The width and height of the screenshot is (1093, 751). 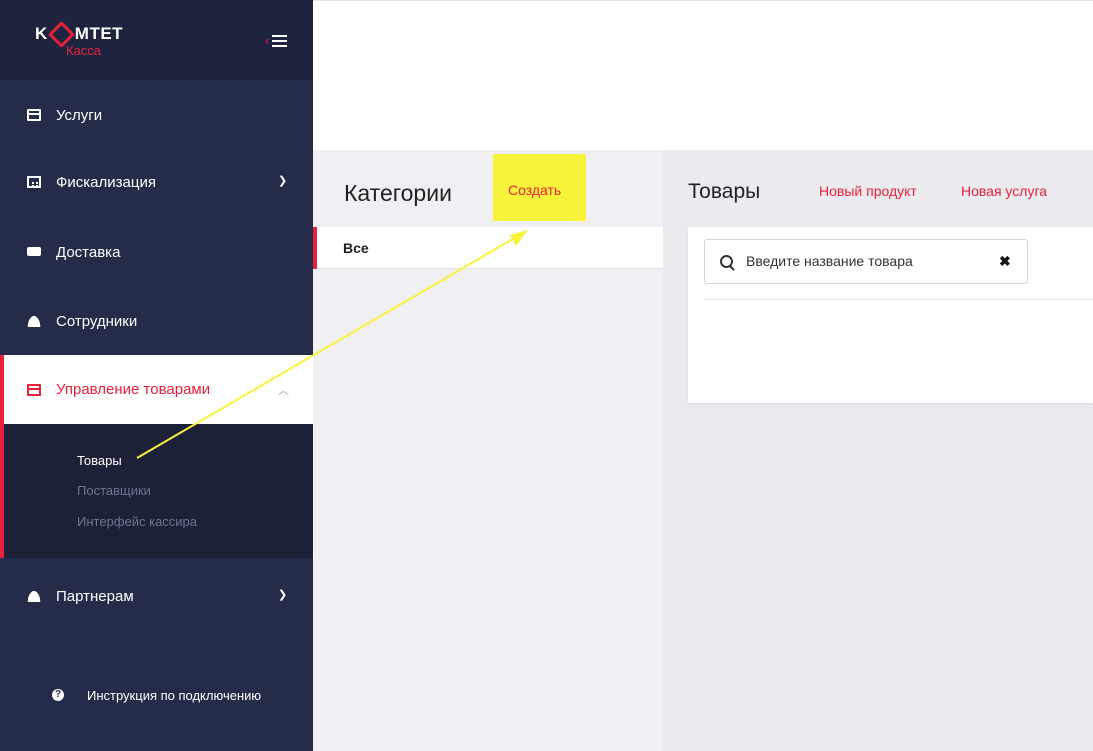 I want to click on nav-item-product-management: Управление товарами ︿, so click(x=156, y=389).